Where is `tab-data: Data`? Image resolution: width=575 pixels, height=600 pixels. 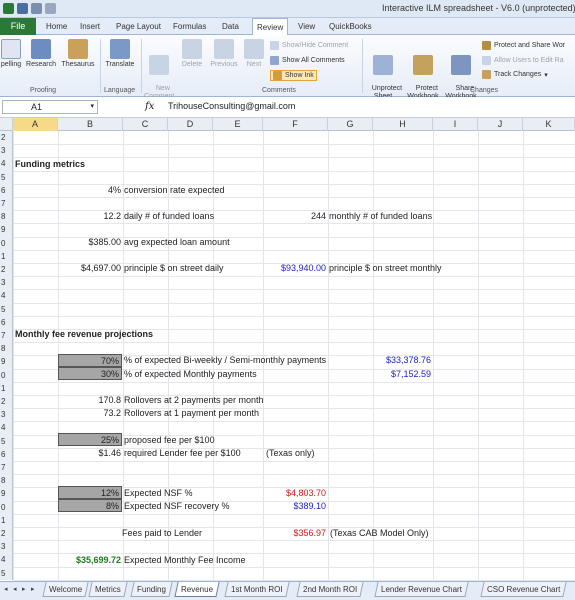
tab-data: Data is located at coordinates (230, 26).